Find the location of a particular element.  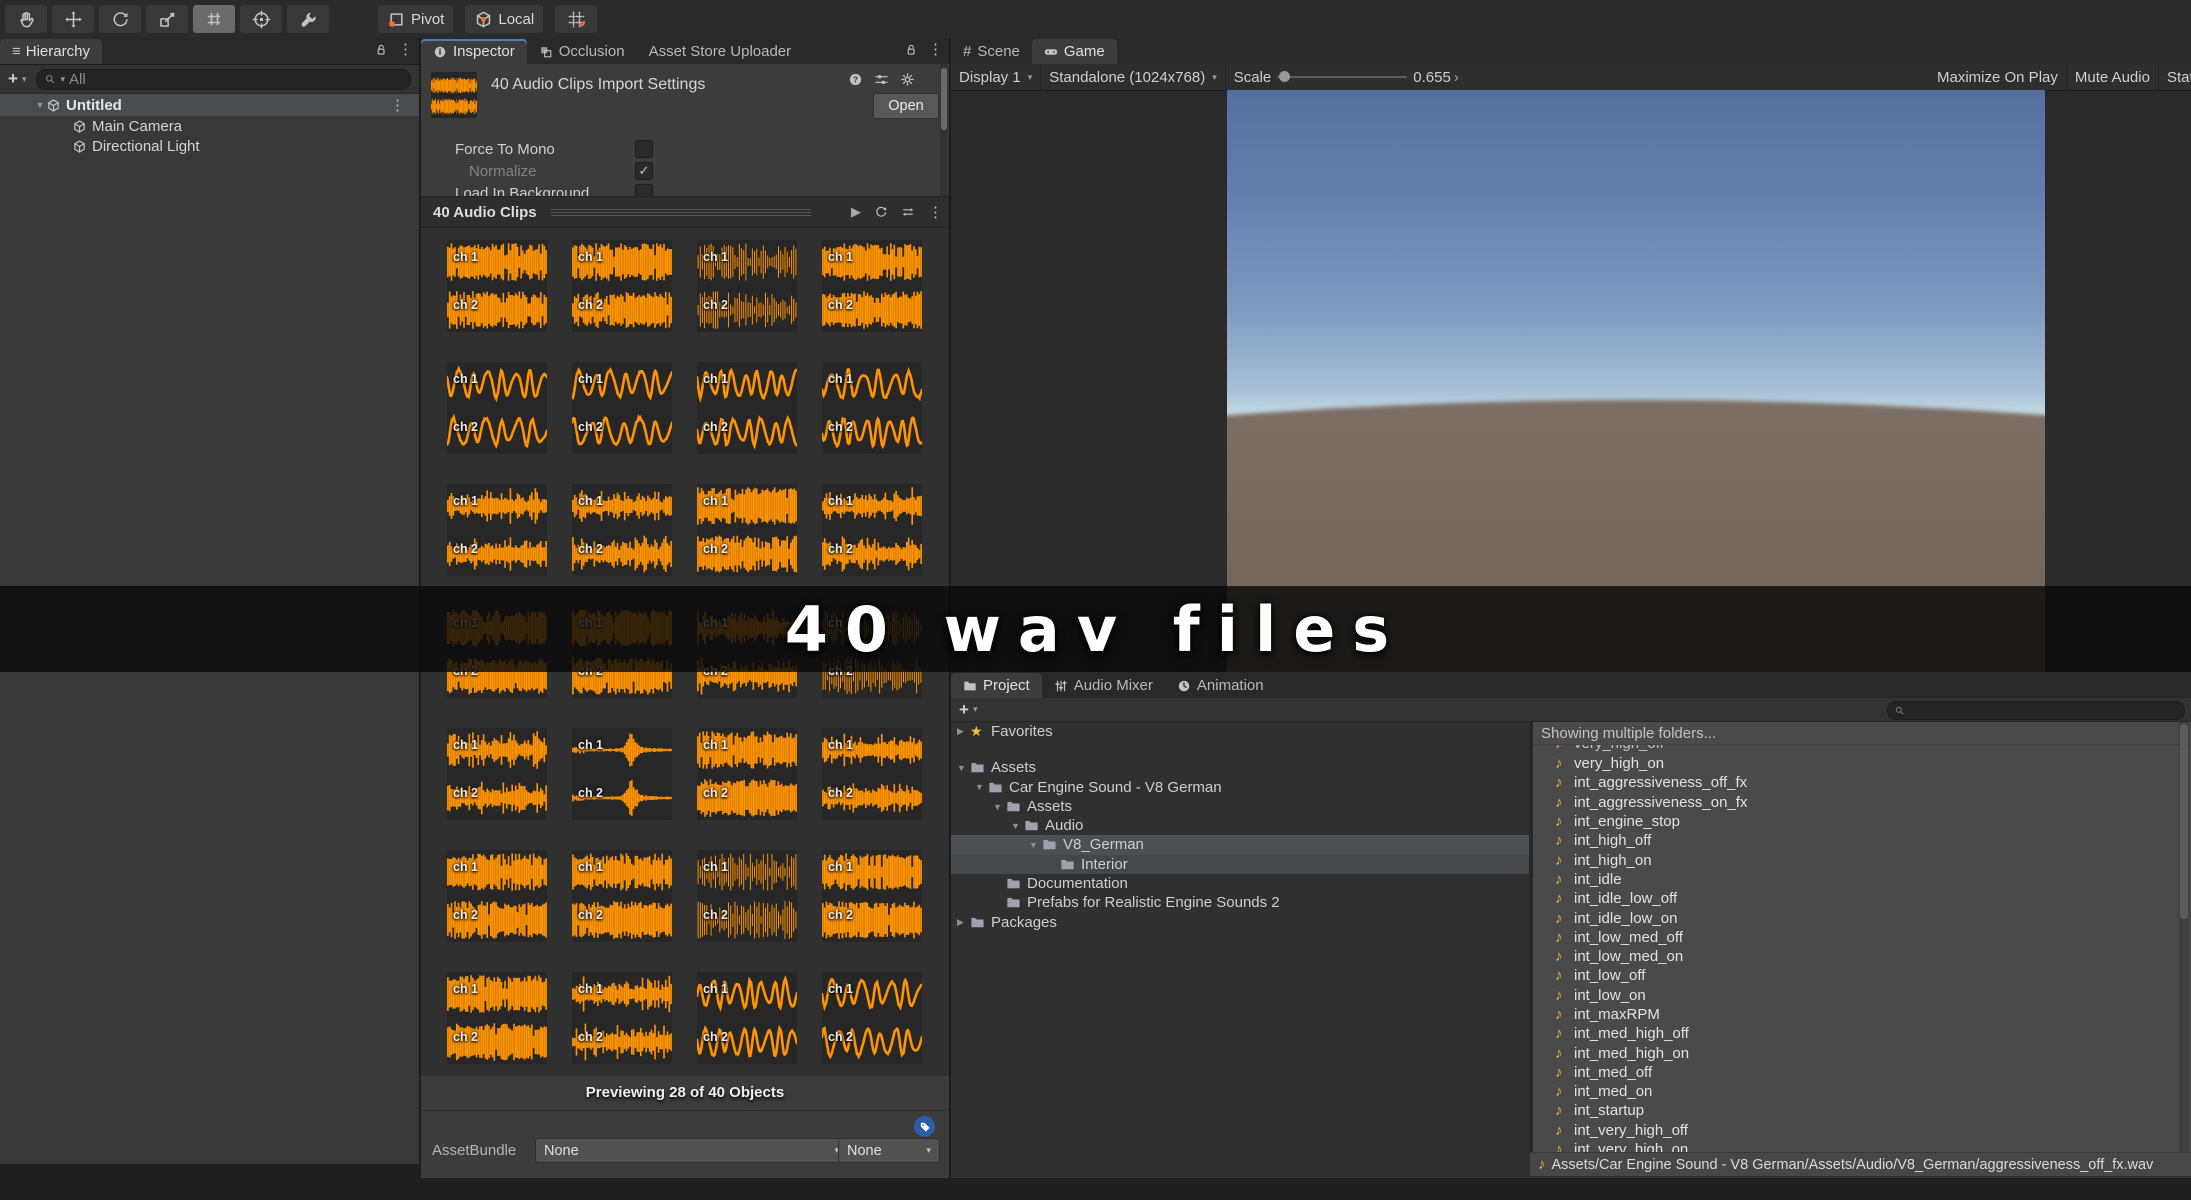

tree-item-v8-german: ▼ V8_German is located at coordinates (1240, 845).